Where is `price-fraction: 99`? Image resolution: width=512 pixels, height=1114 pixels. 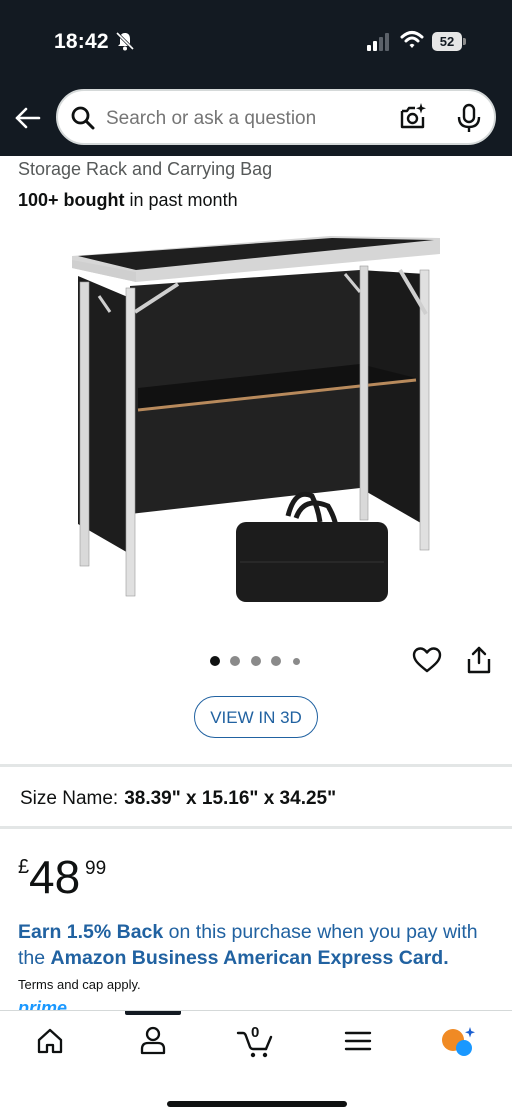 price-fraction: 99 is located at coordinates (96, 868).